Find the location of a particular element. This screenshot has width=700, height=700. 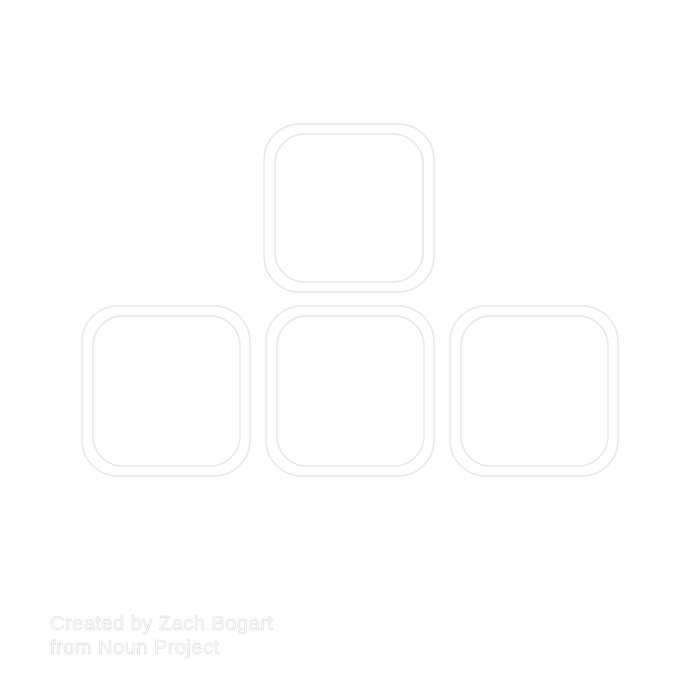

key-right-icon is located at coordinates (534, 391).